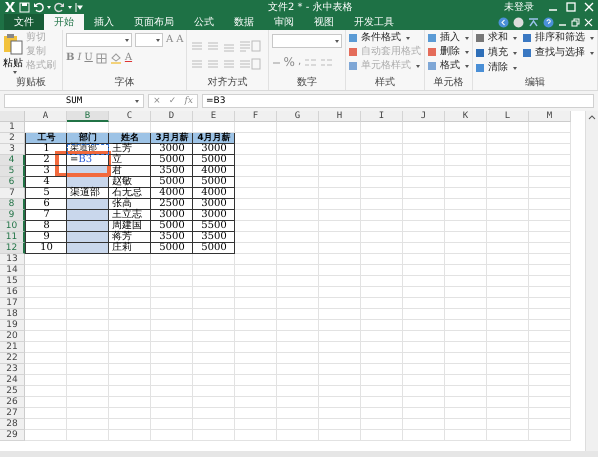 The height and width of the screenshot is (457, 598). I want to click on column-header: F, so click(256, 116).